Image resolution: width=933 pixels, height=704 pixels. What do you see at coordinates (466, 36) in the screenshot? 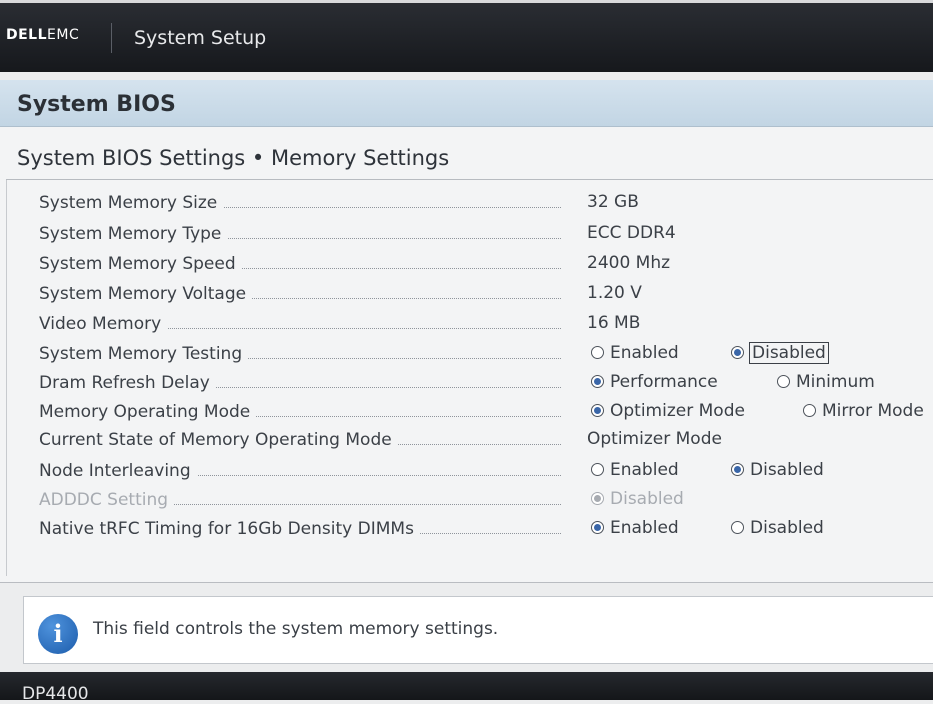
I see `top-header-bar: DELLEMC System Setup` at bounding box center [466, 36].